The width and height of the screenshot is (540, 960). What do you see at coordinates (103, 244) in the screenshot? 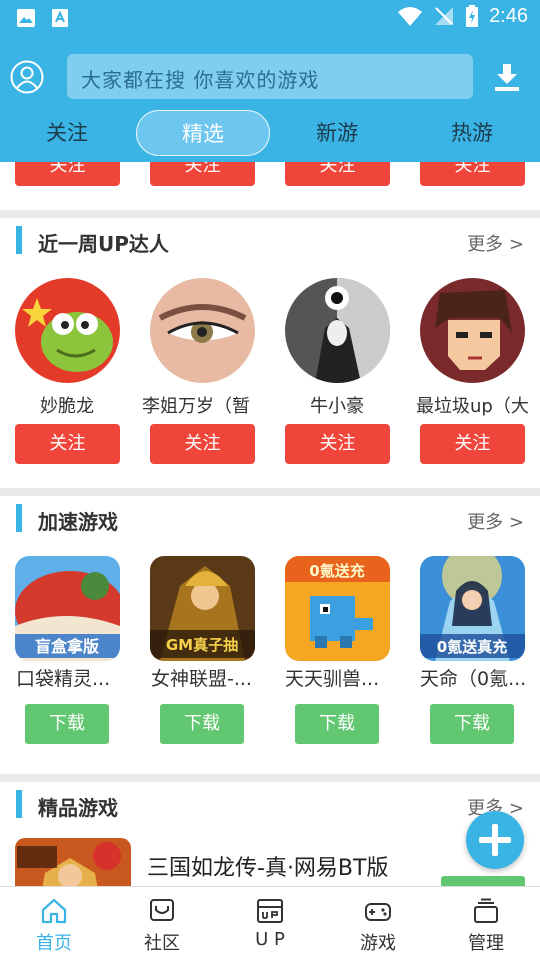
I see `section-title: 近一周UP达人` at bounding box center [103, 244].